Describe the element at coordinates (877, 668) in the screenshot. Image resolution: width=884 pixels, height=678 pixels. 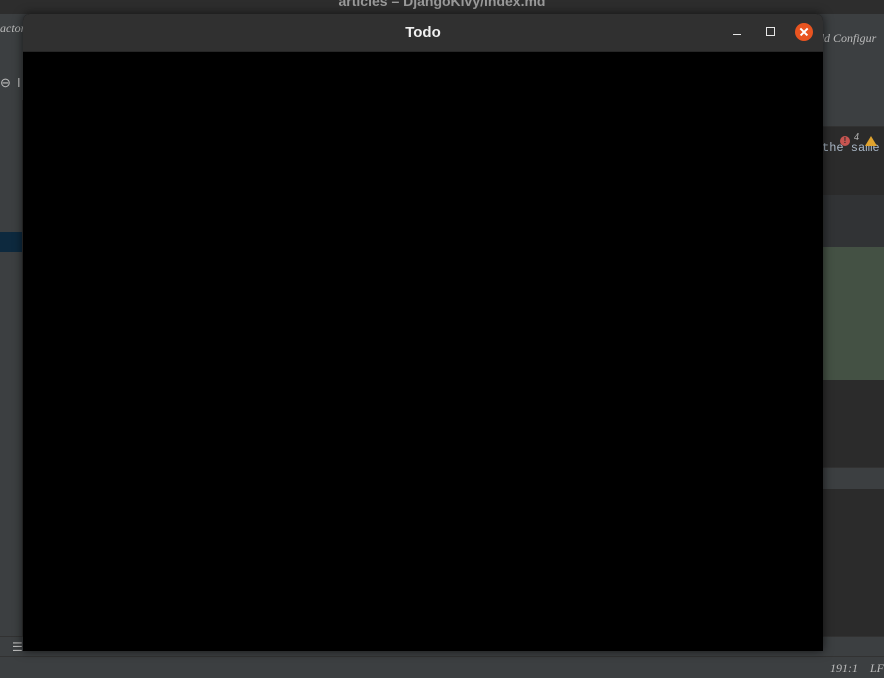
I see `line-separator-indicator: LF` at that location.